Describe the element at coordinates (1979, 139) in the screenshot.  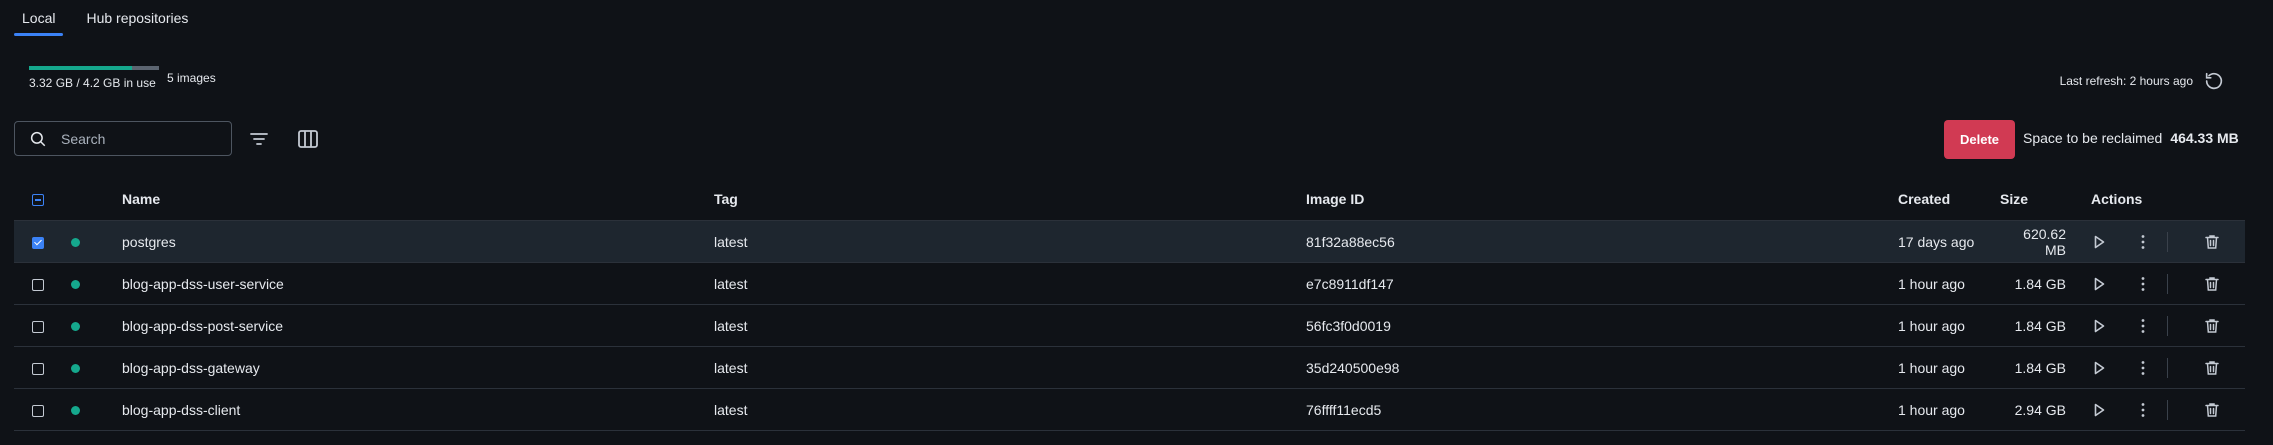
I see `delete-button: Delete` at that location.